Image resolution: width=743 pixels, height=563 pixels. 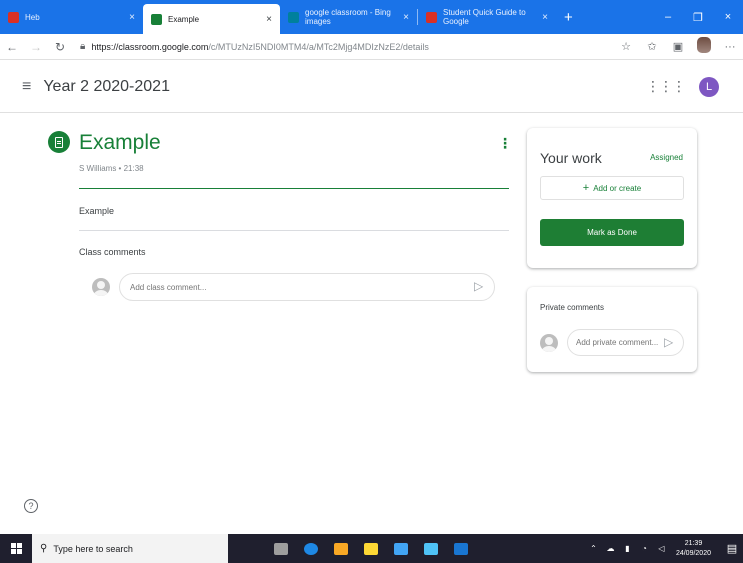 I want to click on collections-icon: ▣, so click(x=678, y=46).